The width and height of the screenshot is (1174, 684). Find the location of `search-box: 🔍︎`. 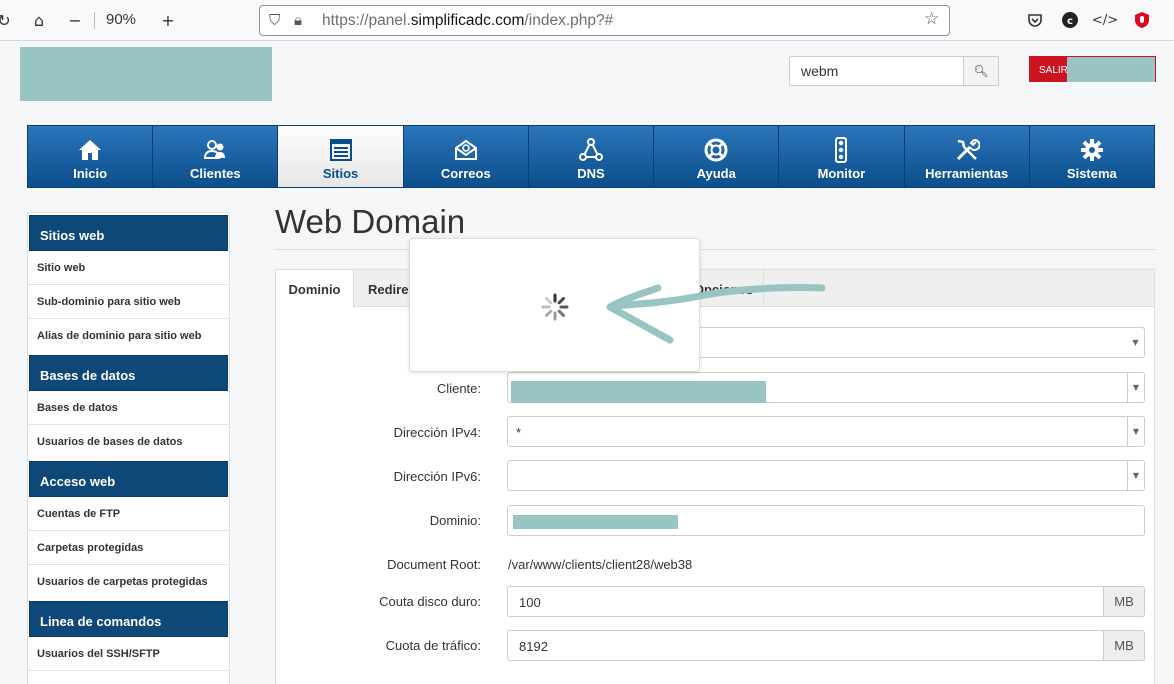

search-box: 🔍︎ is located at coordinates (894, 71).